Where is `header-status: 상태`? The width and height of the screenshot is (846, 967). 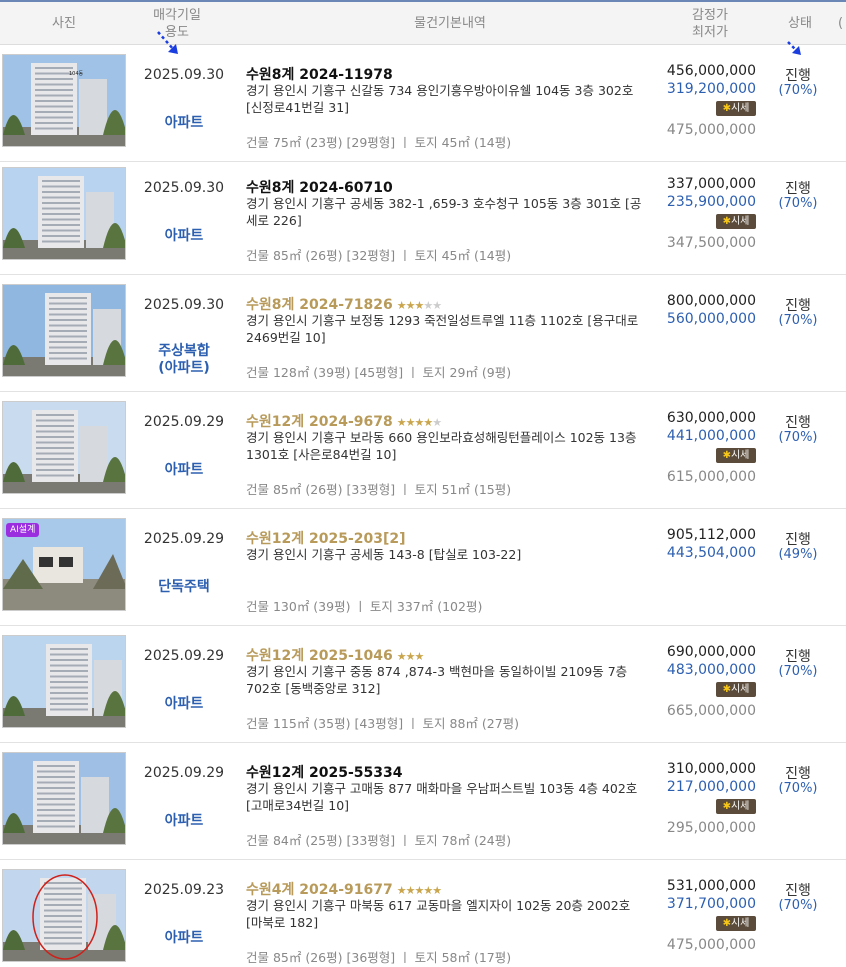 header-status: 상태 is located at coordinates (800, 23).